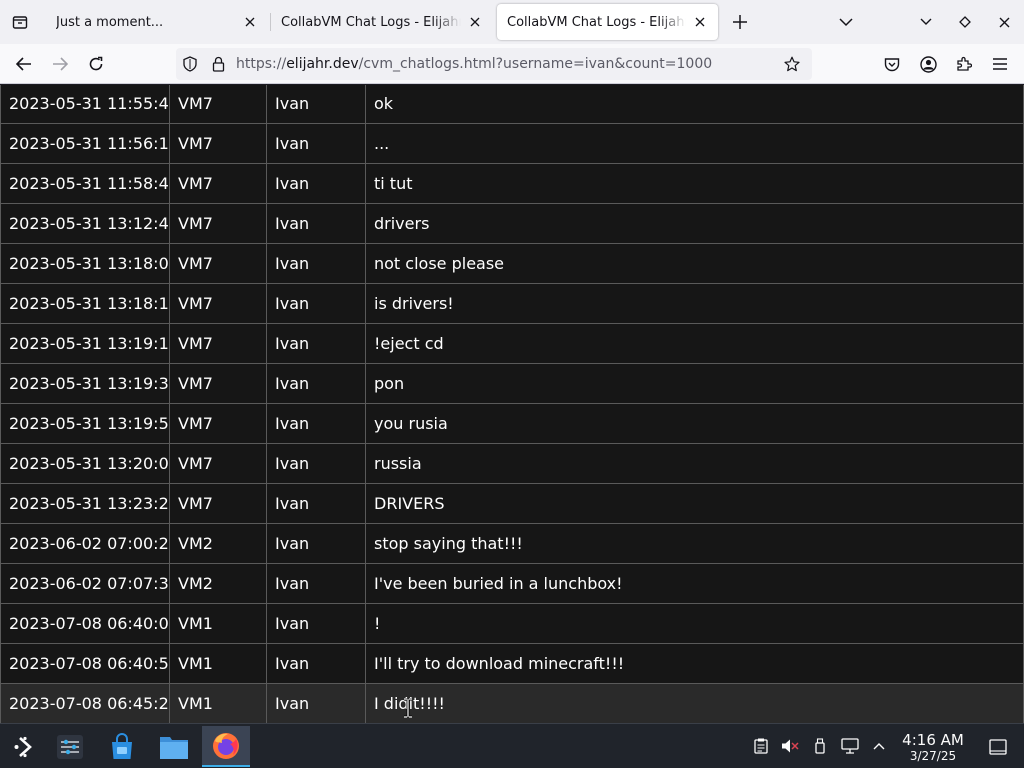 The image size is (1024, 768). Describe the element at coordinates (512, 623) in the screenshot. I see `table-row: 2023-07-08 06:40:05 VM1 Ivan!` at that location.